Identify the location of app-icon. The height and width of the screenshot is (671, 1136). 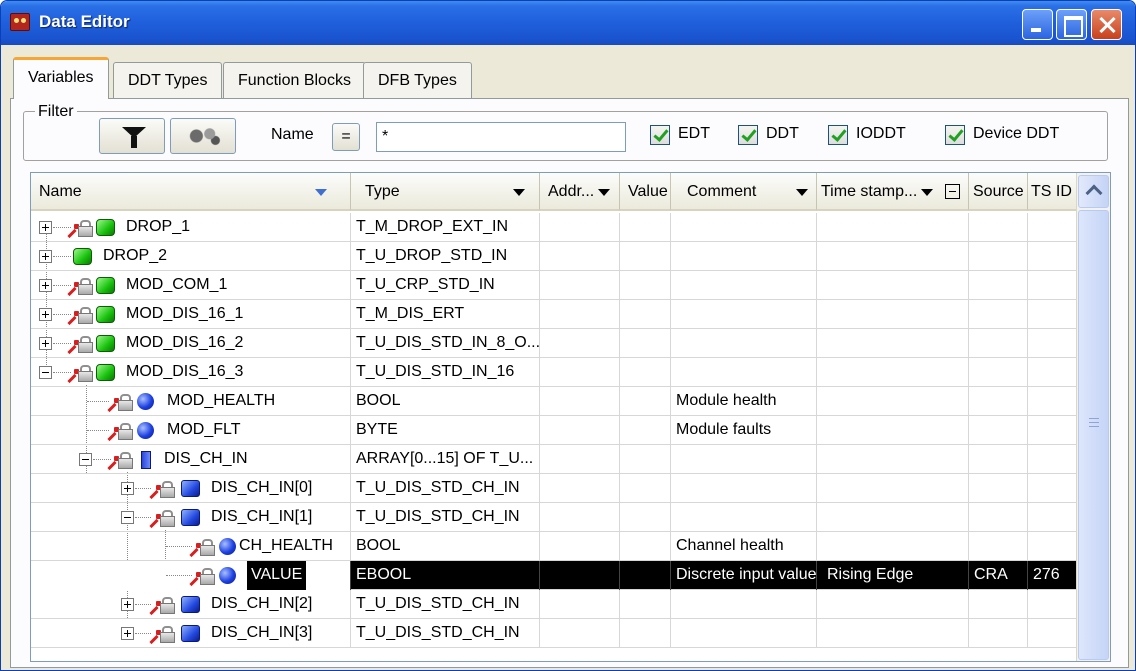
(20, 22).